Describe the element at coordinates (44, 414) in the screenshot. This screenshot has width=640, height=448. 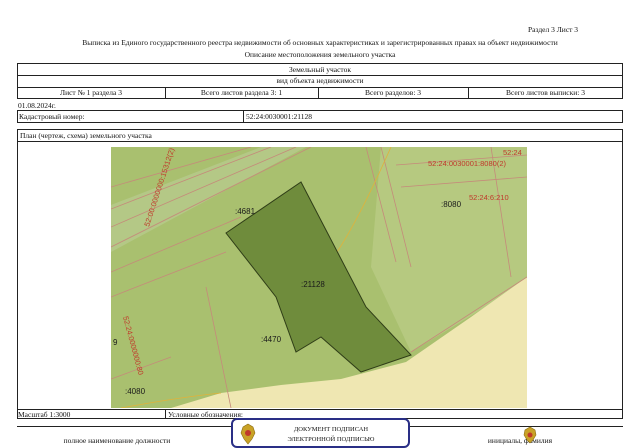
I see `map-scale: Масштаб 1:3000` at that location.